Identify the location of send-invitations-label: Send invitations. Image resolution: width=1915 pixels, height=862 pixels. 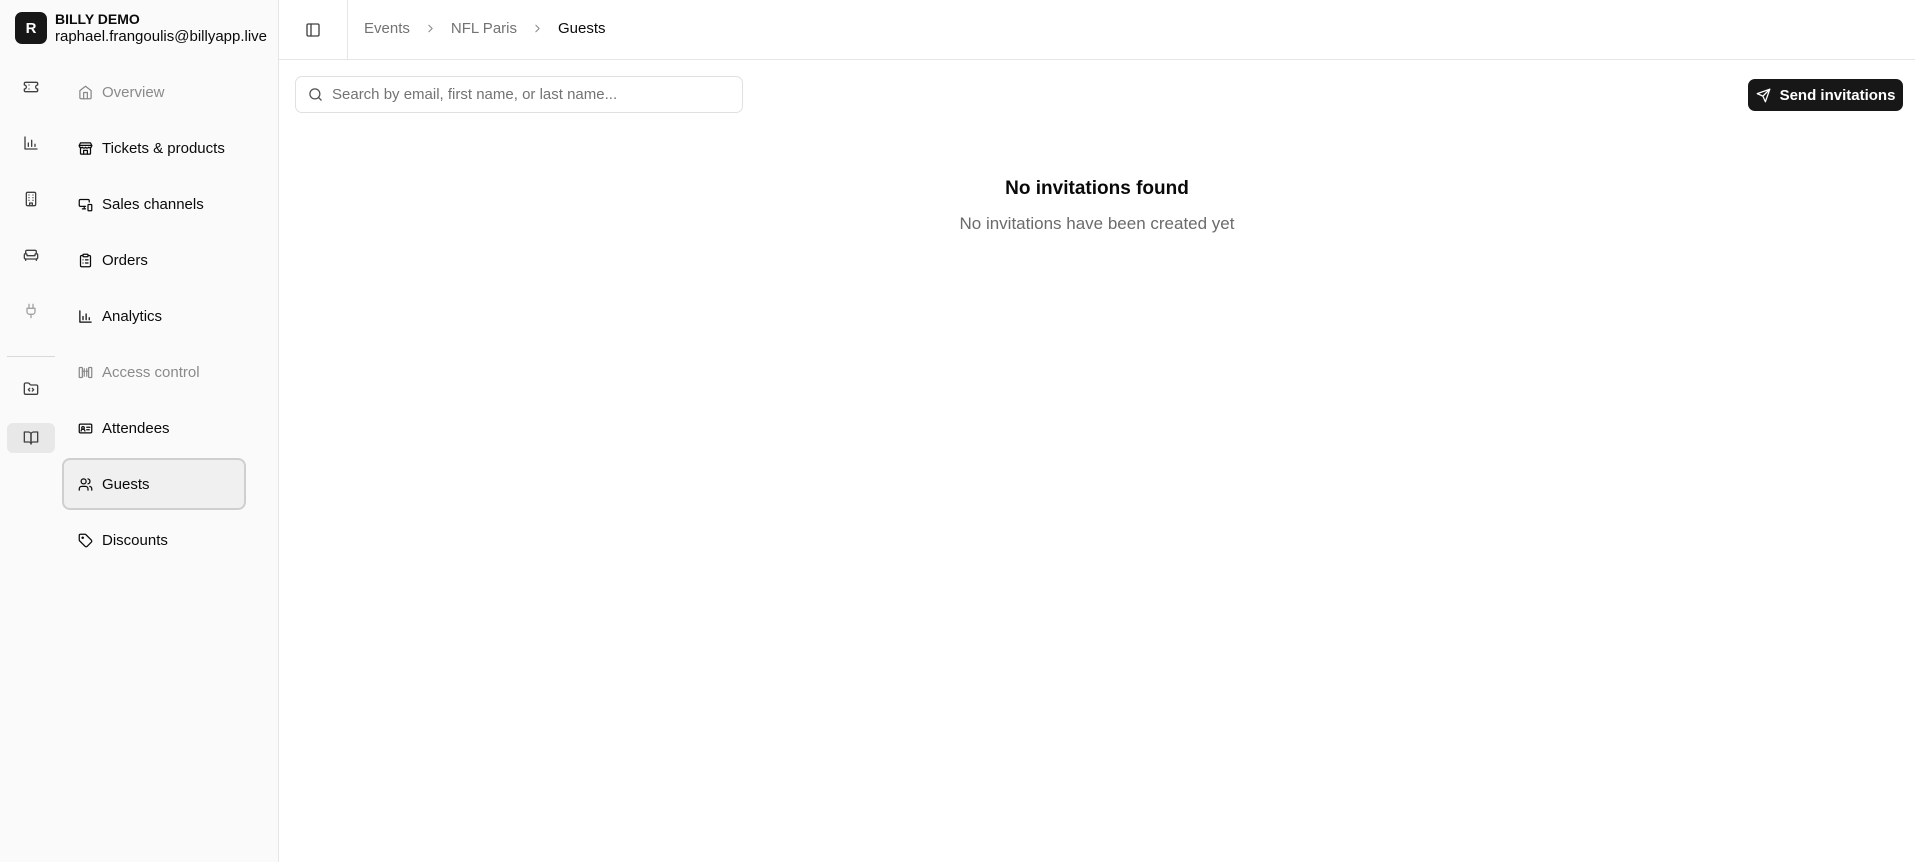
(1837, 95).